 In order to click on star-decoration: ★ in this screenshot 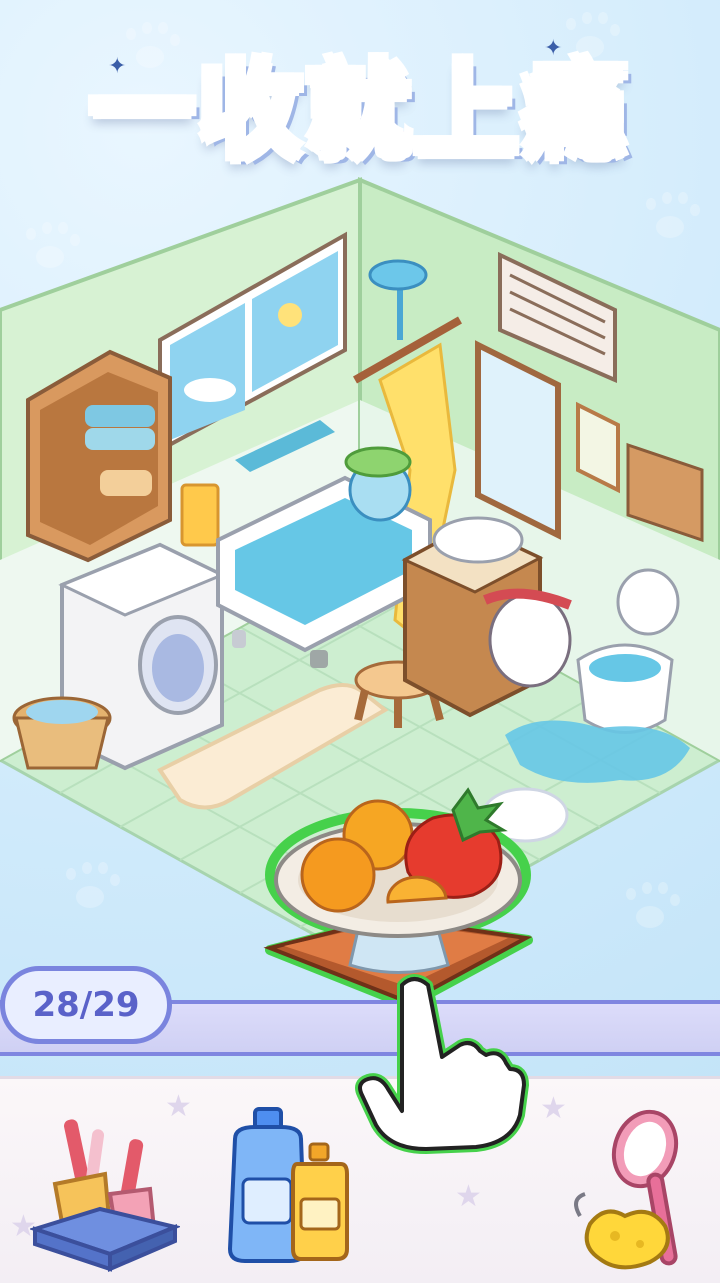, I will do `click(468, 1196)`.